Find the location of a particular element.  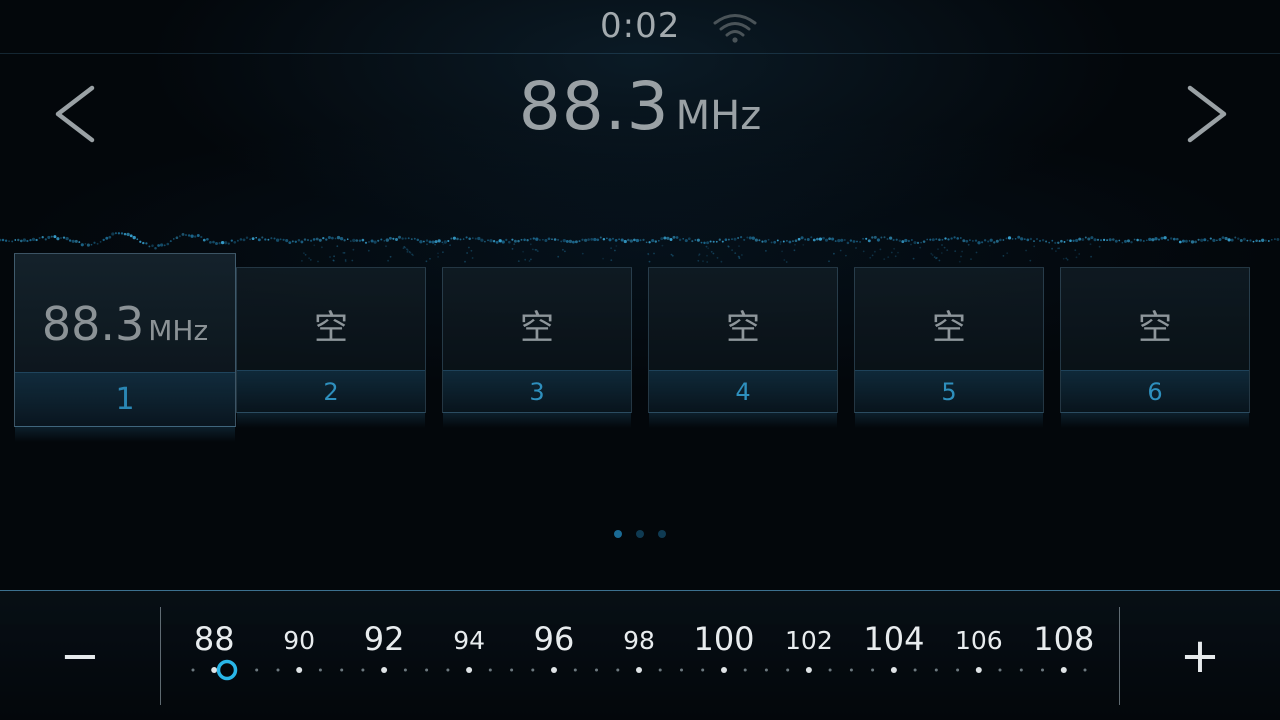

clock: 0:02 is located at coordinates (640, 26).